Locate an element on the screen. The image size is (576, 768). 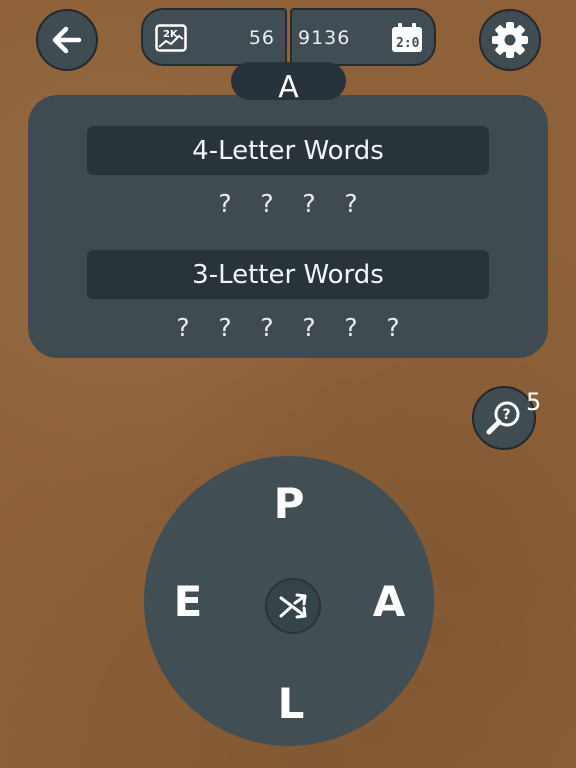
shuffle-button is located at coordinates (293, 606).